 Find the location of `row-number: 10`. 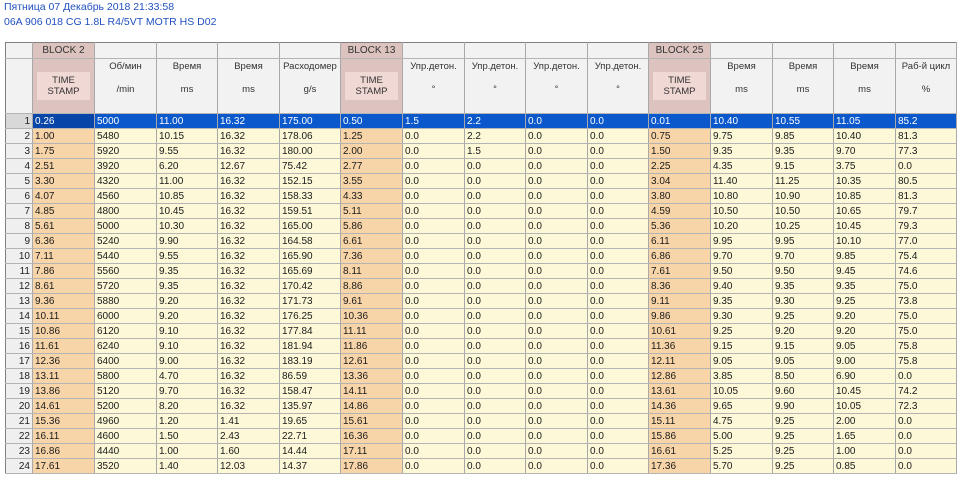

row-number: 10 is located at coordinates (19, 256).